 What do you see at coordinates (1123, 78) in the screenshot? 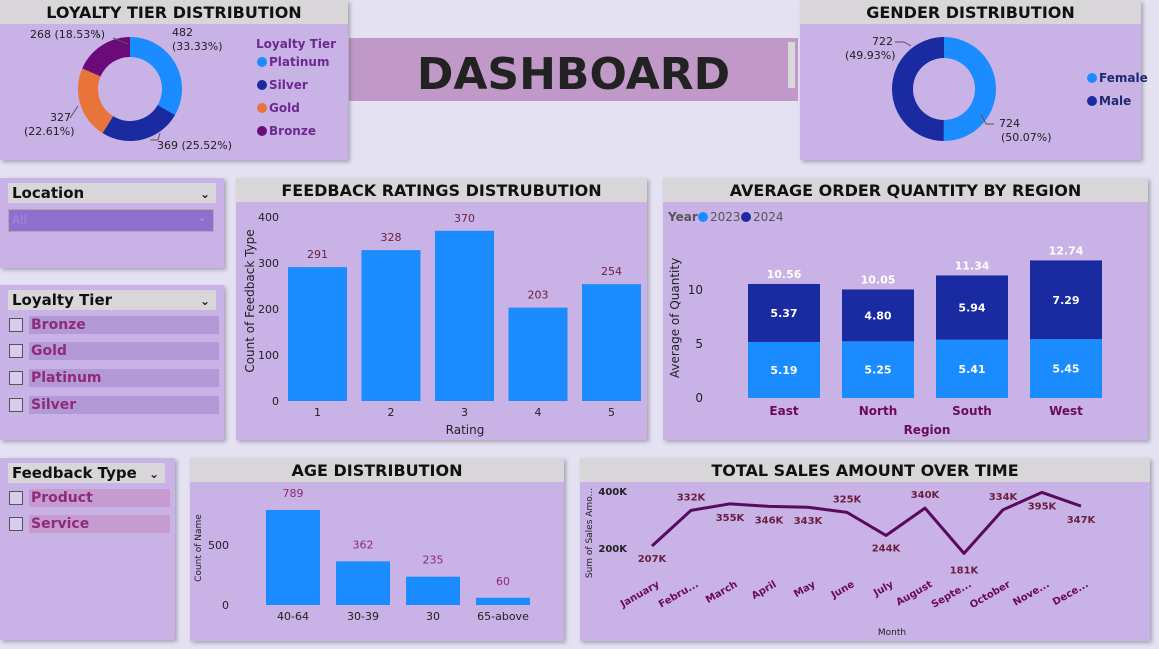
I see `legend-label-female: Female` at bounding box center [1123, 78].